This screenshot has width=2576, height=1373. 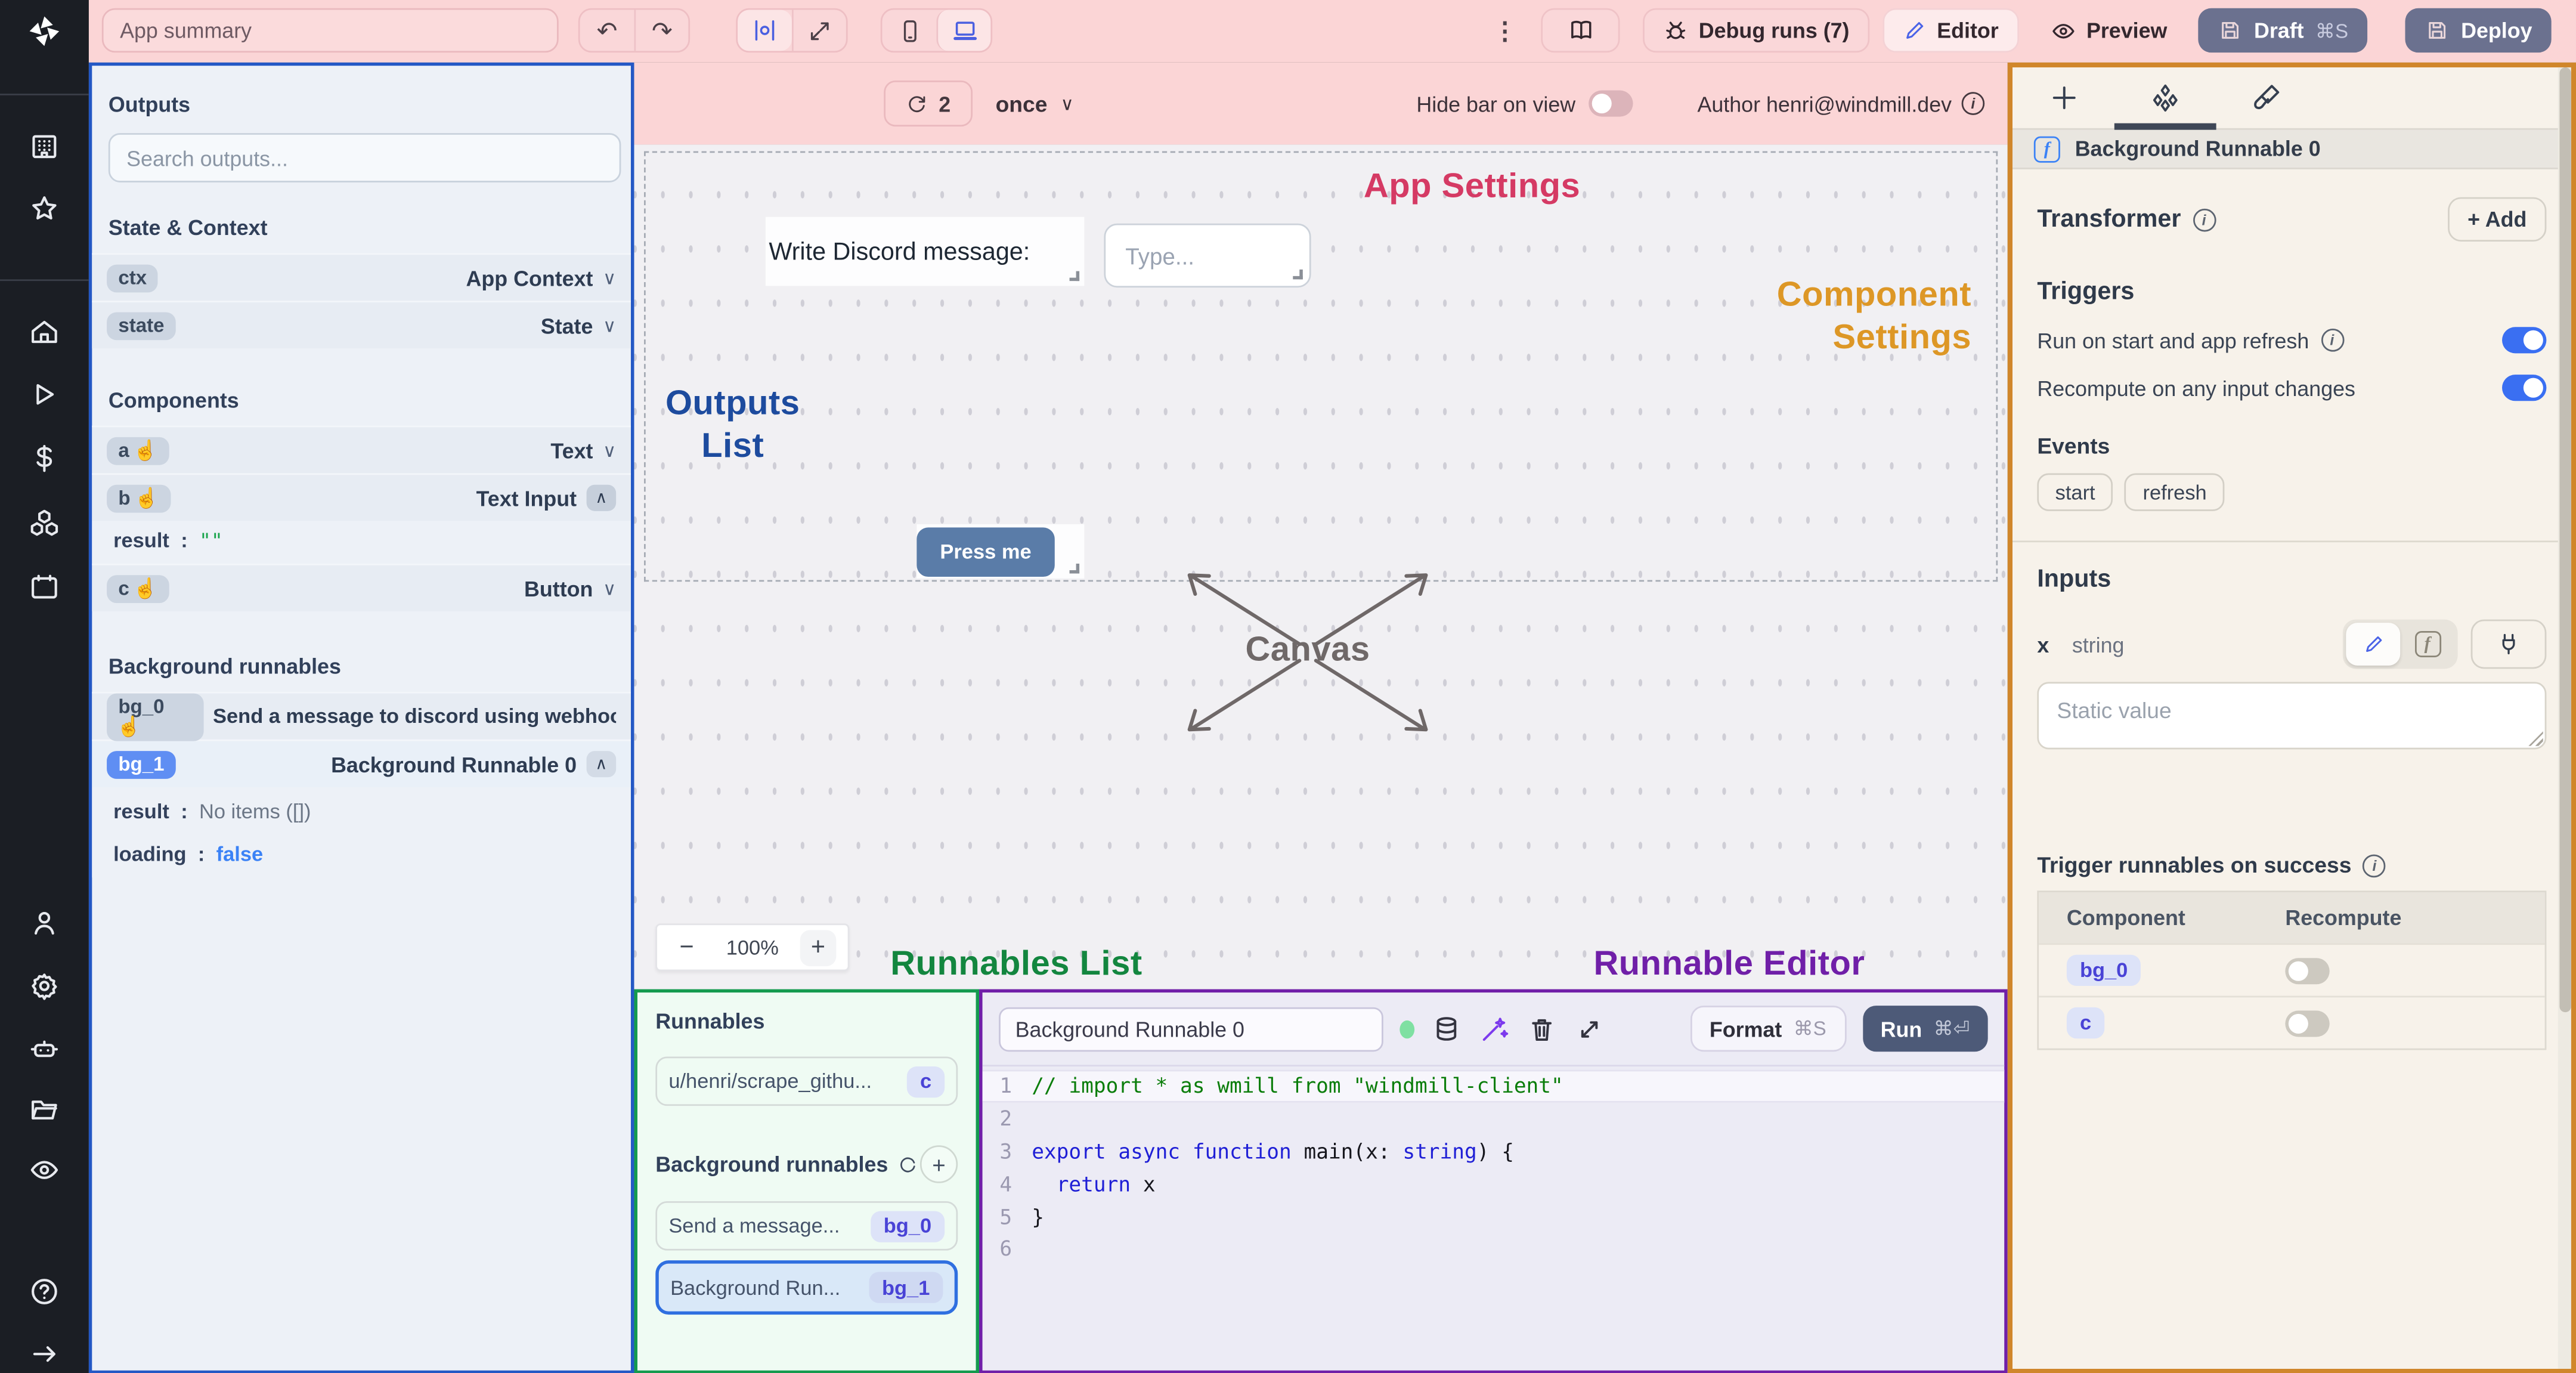 I want to click on audit-eye-icon, so click(x=44, y=1170).